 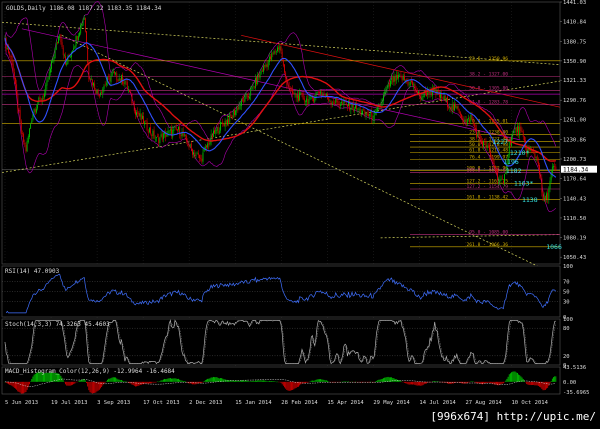 I want to click on price-tick-label: 1200.73, so click(x=574, y=160).